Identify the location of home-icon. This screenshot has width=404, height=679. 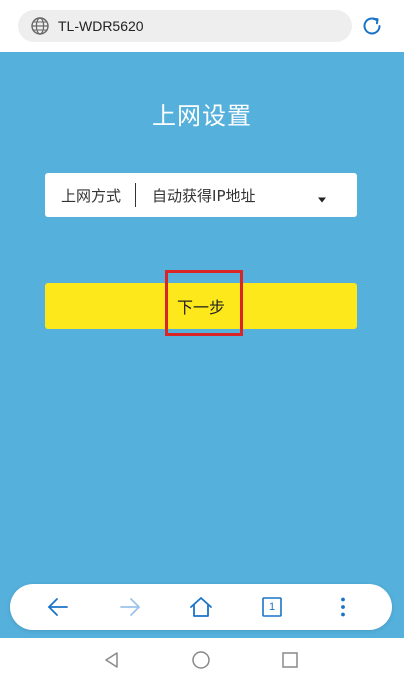
(201, 607).